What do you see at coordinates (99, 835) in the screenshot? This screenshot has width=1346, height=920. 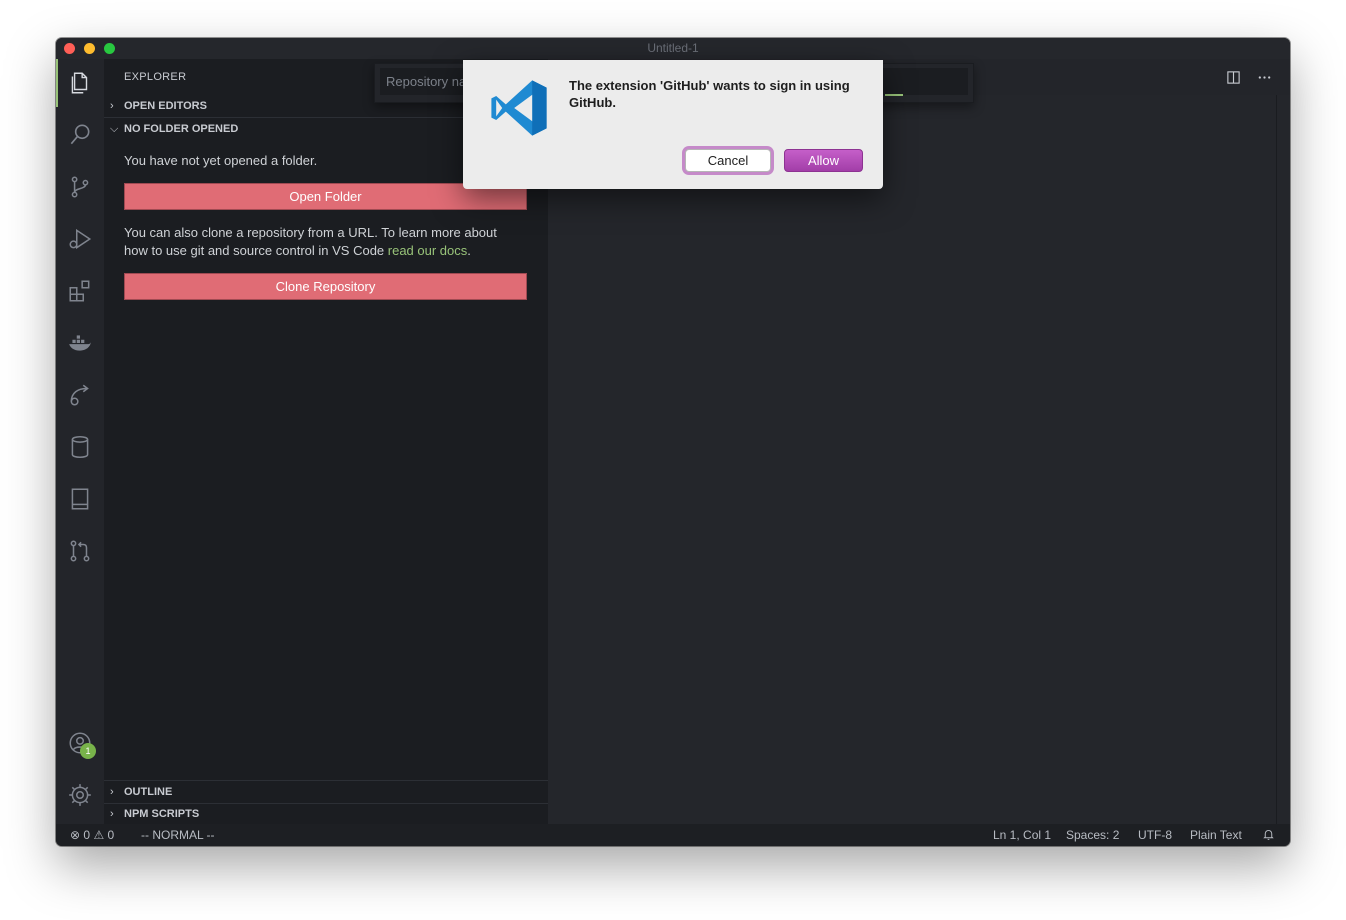 I see `warning-icon: ⚠` at bounding box center [99, 835].